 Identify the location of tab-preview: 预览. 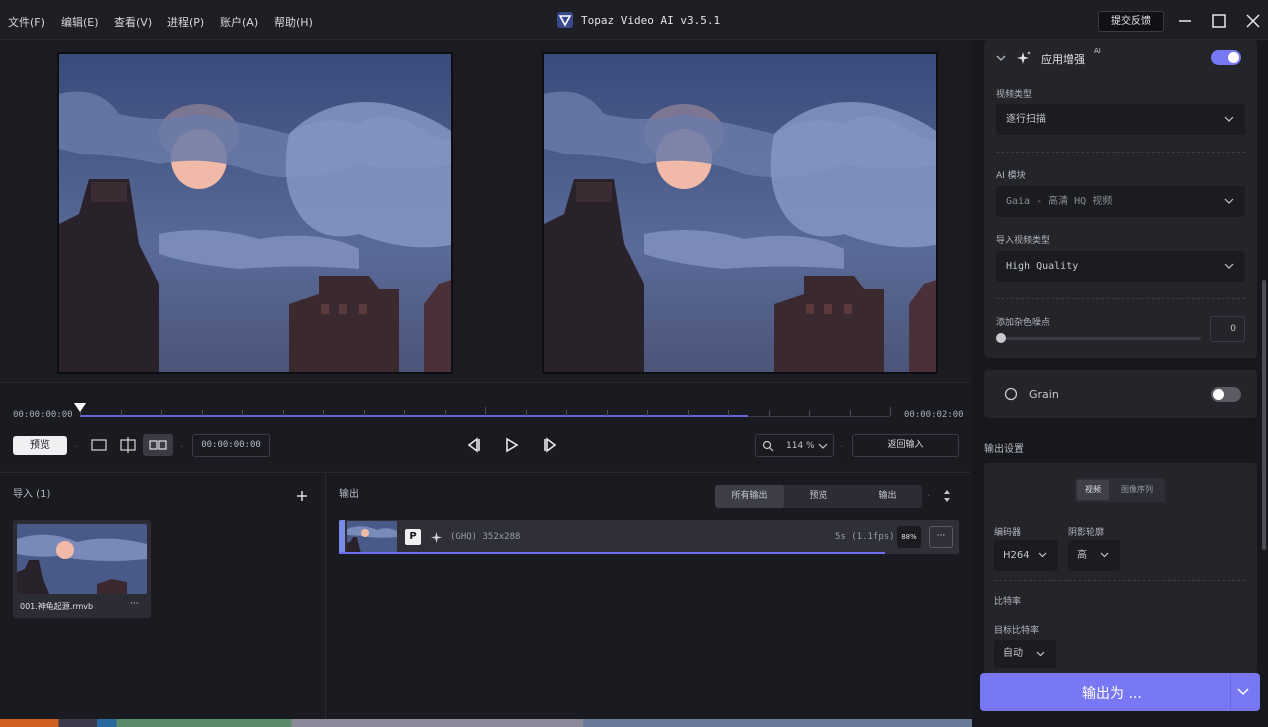
(818, 496).